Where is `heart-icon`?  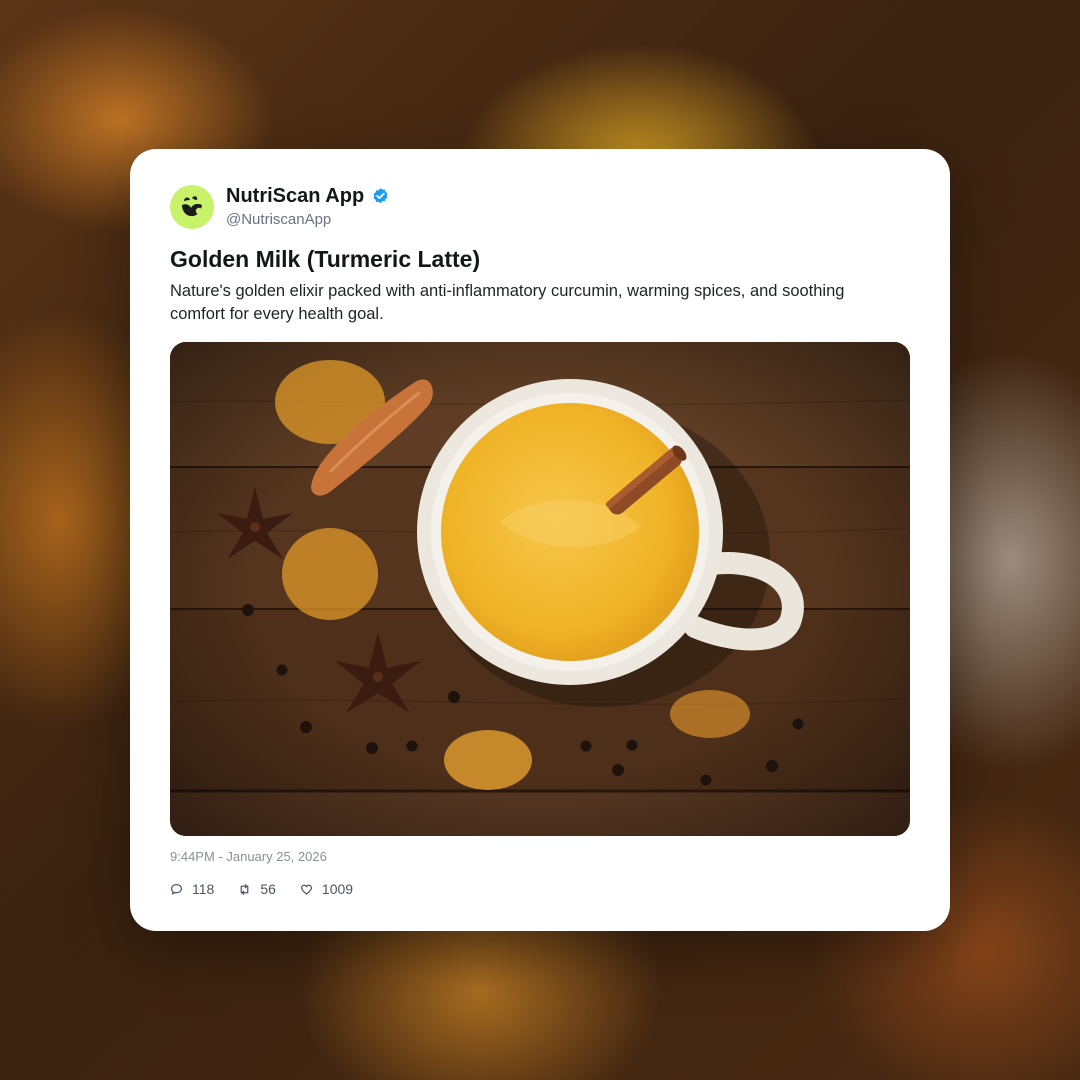 heart-icon is located at coordinates (306, 889).